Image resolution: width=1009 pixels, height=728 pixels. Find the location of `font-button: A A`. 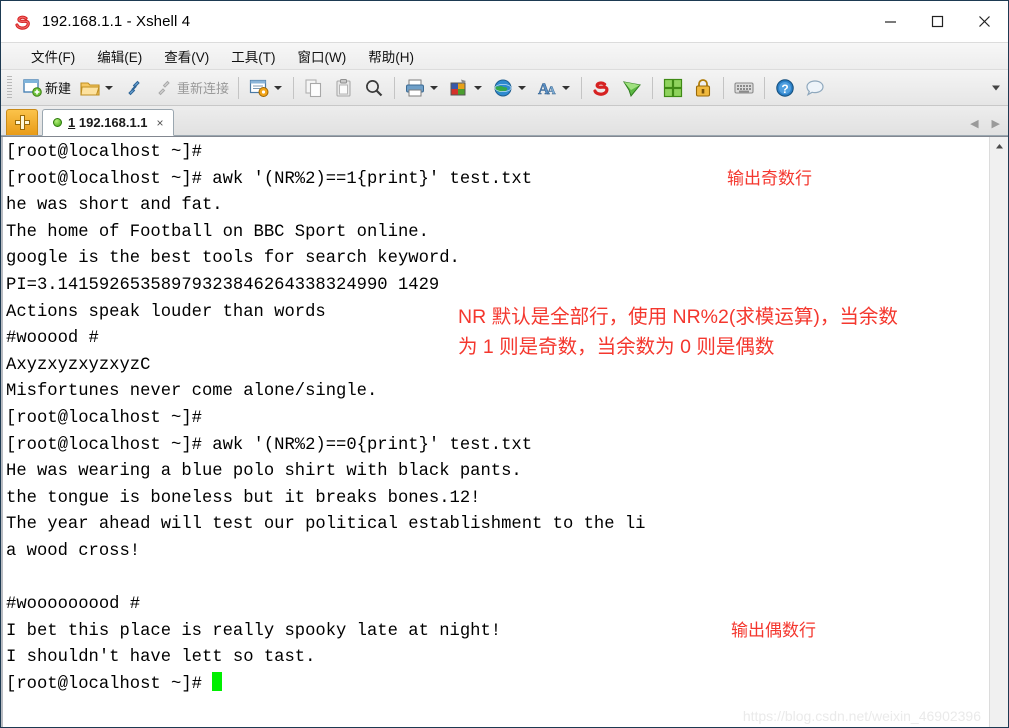

font-button: A A is located at coordinates (554, 88).